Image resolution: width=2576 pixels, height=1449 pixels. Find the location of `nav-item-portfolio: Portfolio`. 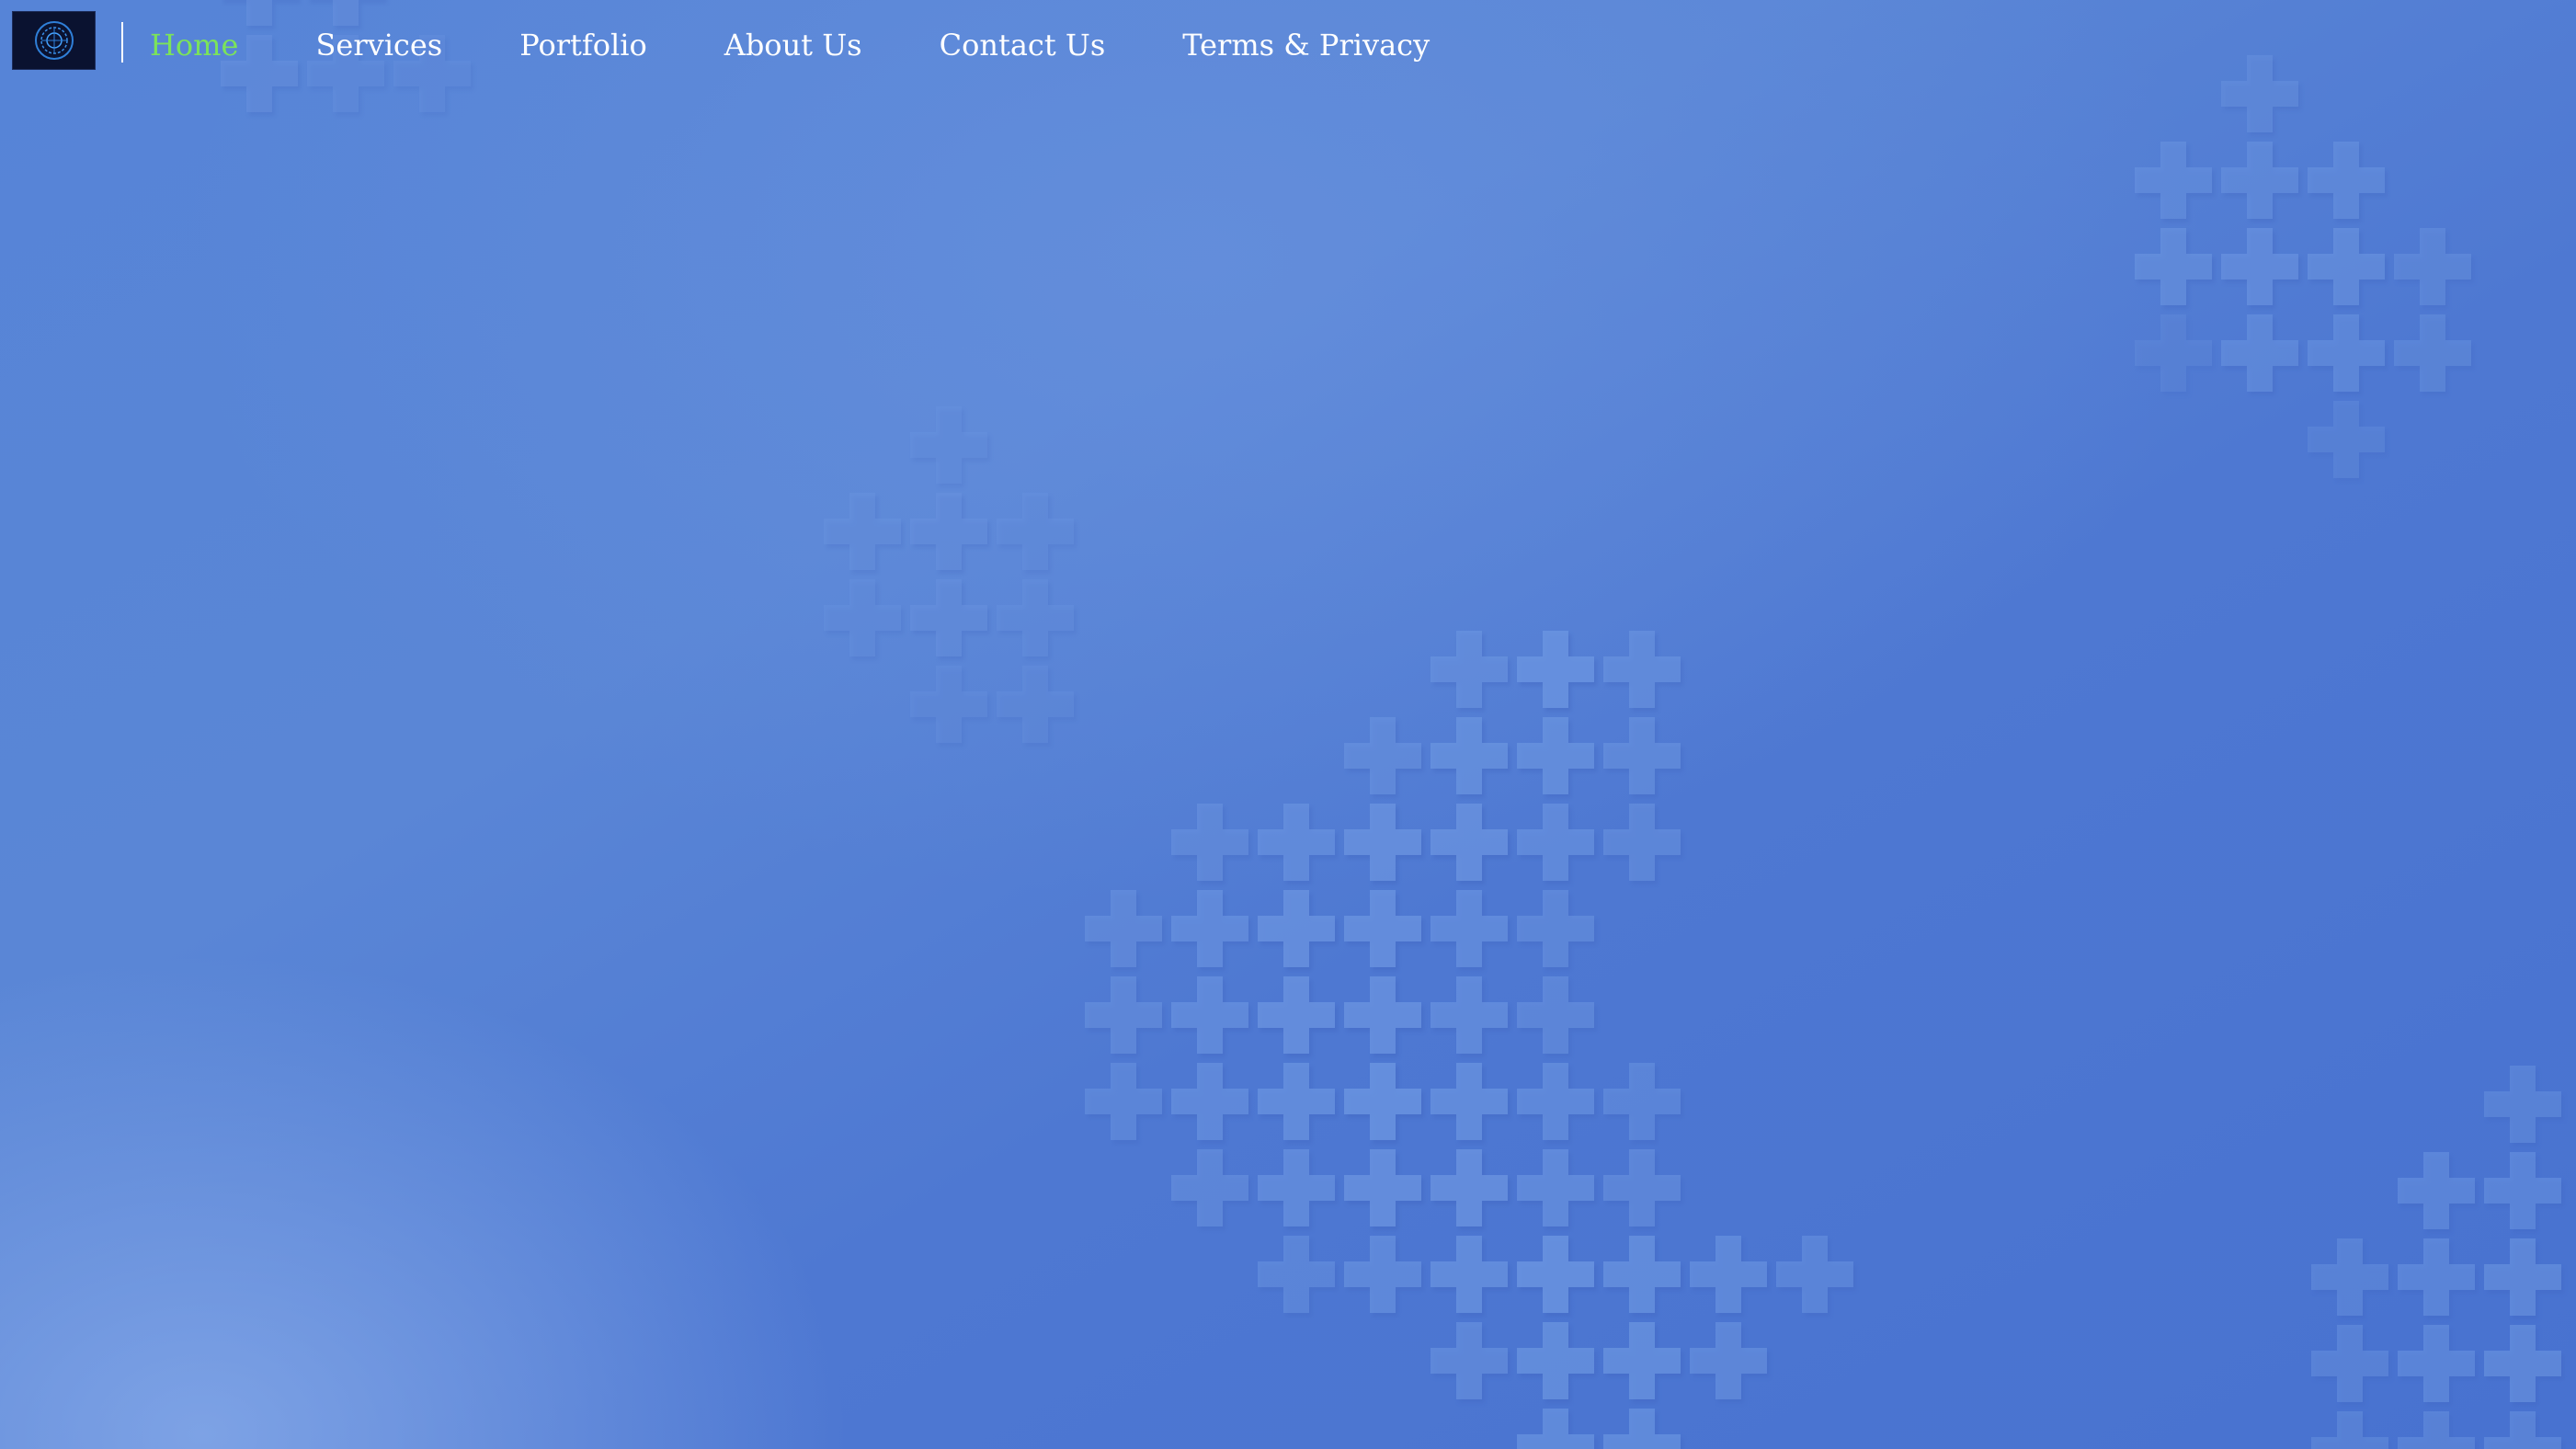

nav-item-portfolio: Portfolio is located at coordinates (583, 45).